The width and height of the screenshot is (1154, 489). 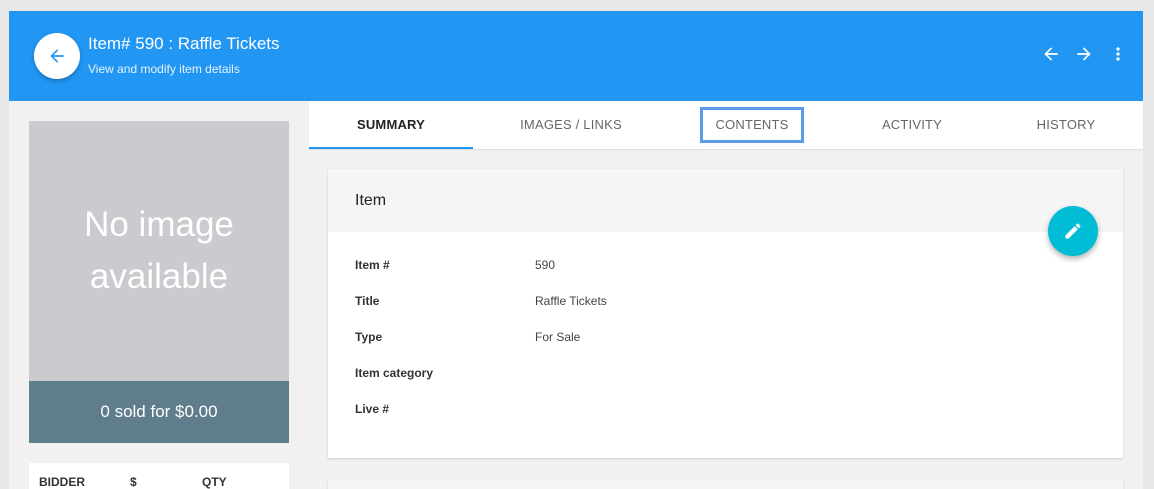 What do you see at coordinates (1066, 125) in the screenshot?
I see `tab-history: HISTORY` at bounding box center [1066, 125].